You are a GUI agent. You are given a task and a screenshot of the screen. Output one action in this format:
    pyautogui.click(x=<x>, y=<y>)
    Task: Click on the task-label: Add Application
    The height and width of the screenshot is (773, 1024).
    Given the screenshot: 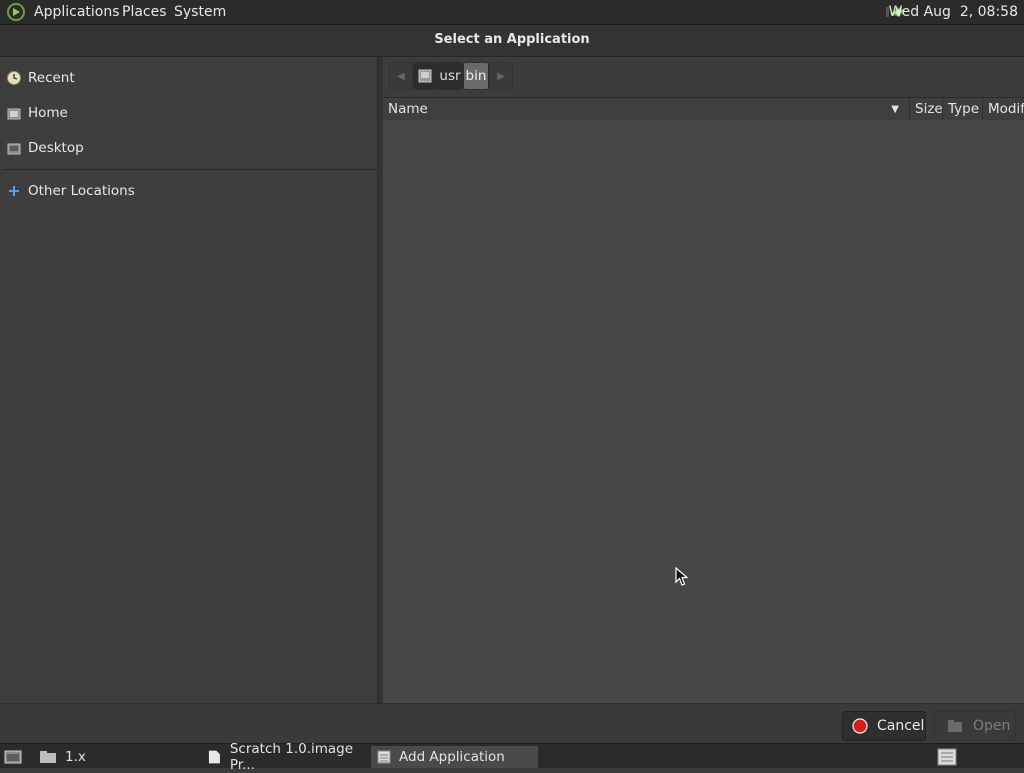 What is the action you would take?
    pyautogui.click(x=452, y=757)
    